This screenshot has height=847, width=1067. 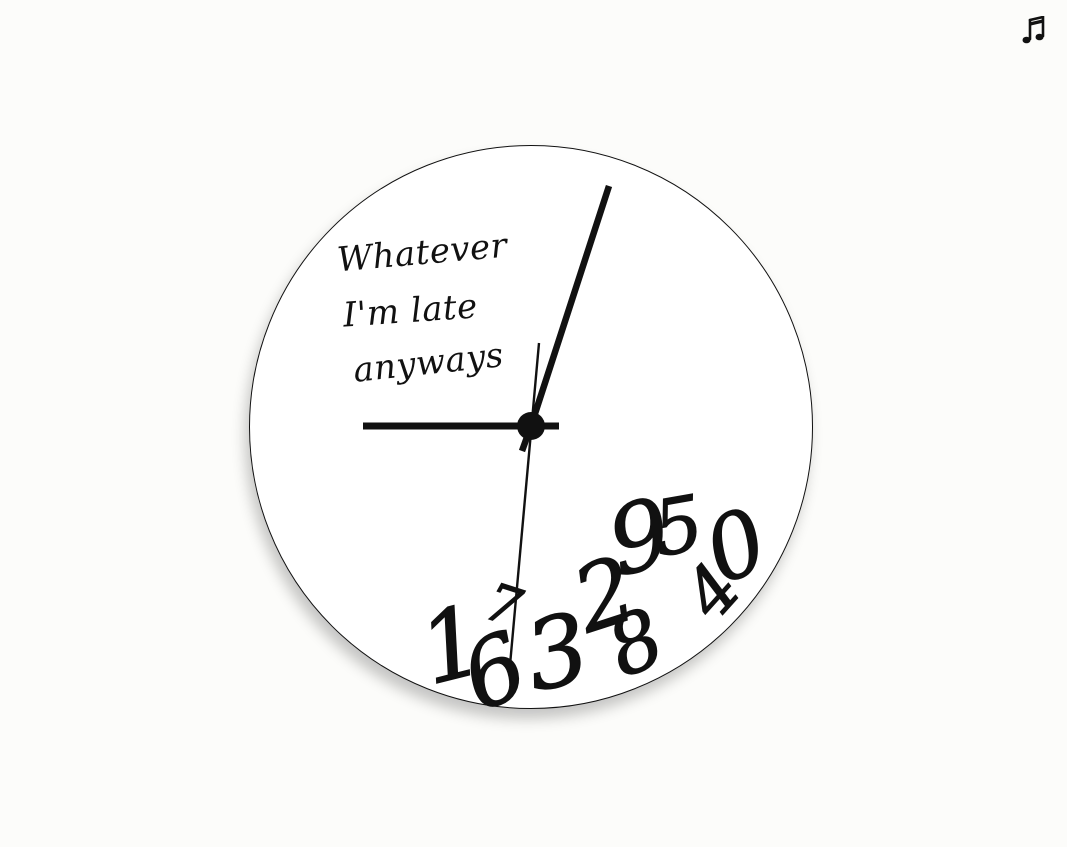 What do you see at coordinates (570, 306) in the screenshot?
I see `minute-hand` at bounding box center [570, 306].